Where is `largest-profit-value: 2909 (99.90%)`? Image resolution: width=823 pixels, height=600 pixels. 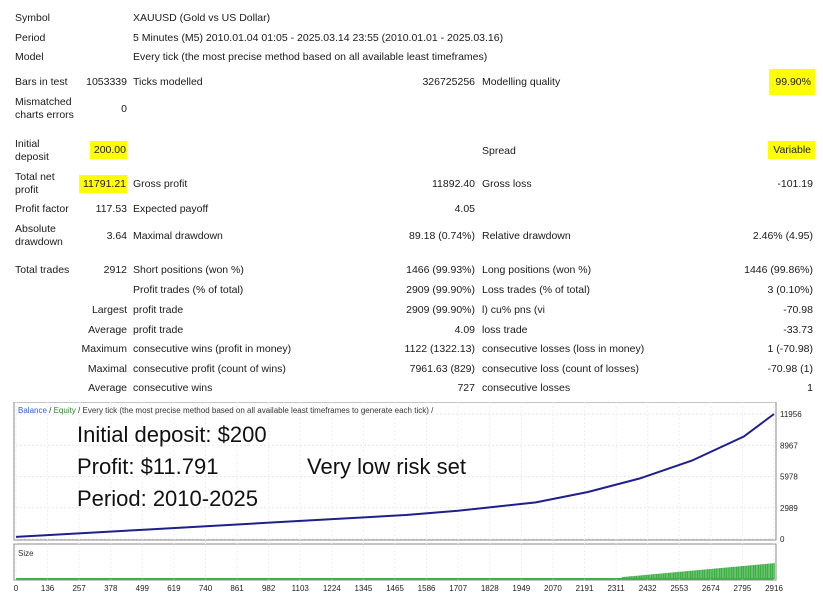 largest-profit-value: 2909 (99.90%) is located at coordinates (440, 310).